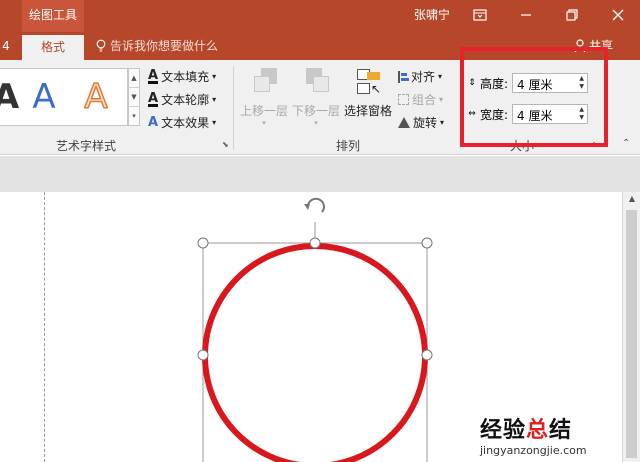 The width and height of the screenshot is (640, 462). What do you see at coordinates (320, 174) in the screenshot?
I see `workspace-gutter` at bounding box center [320, 174].